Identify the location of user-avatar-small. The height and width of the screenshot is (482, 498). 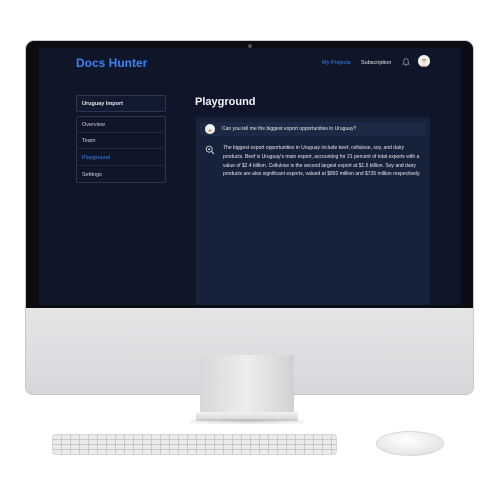
(210, 129).